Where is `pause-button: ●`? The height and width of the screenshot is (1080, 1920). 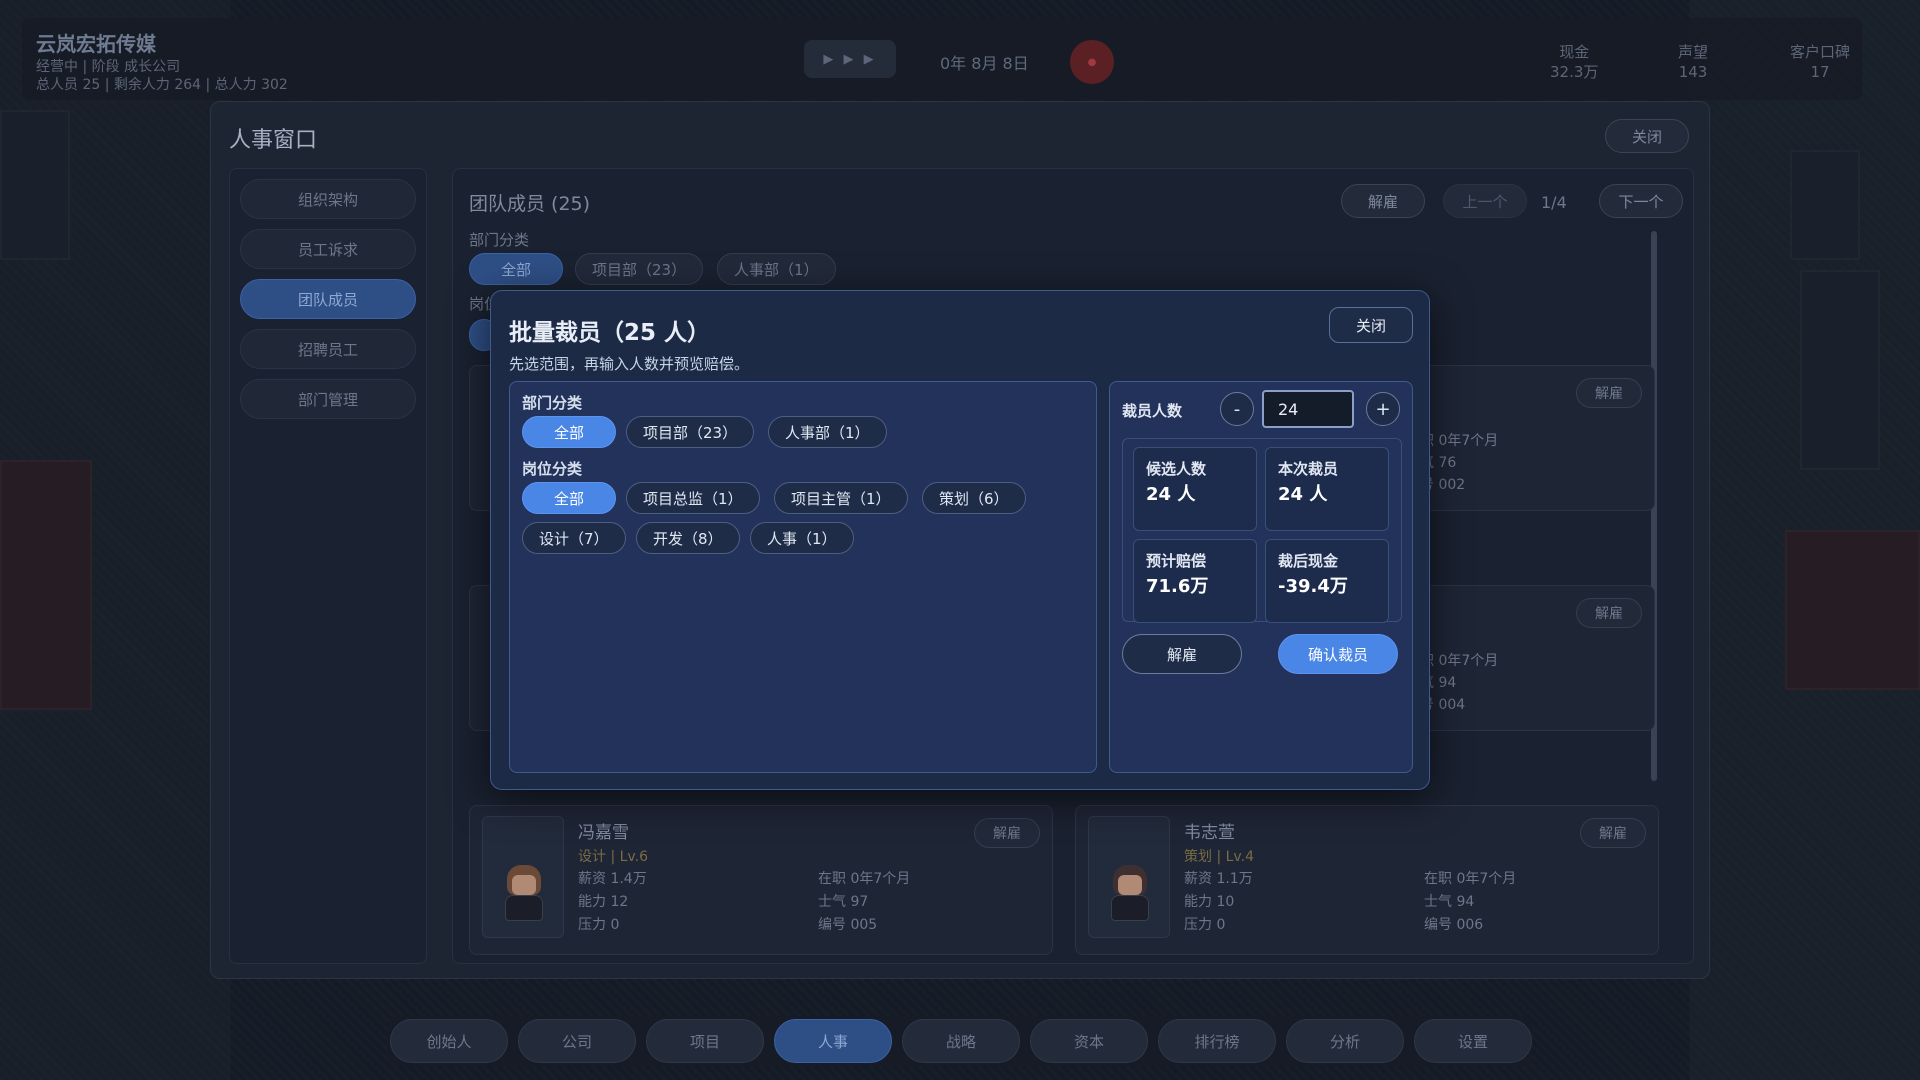
pause-button: ● is located at coordinates (1092, 62).